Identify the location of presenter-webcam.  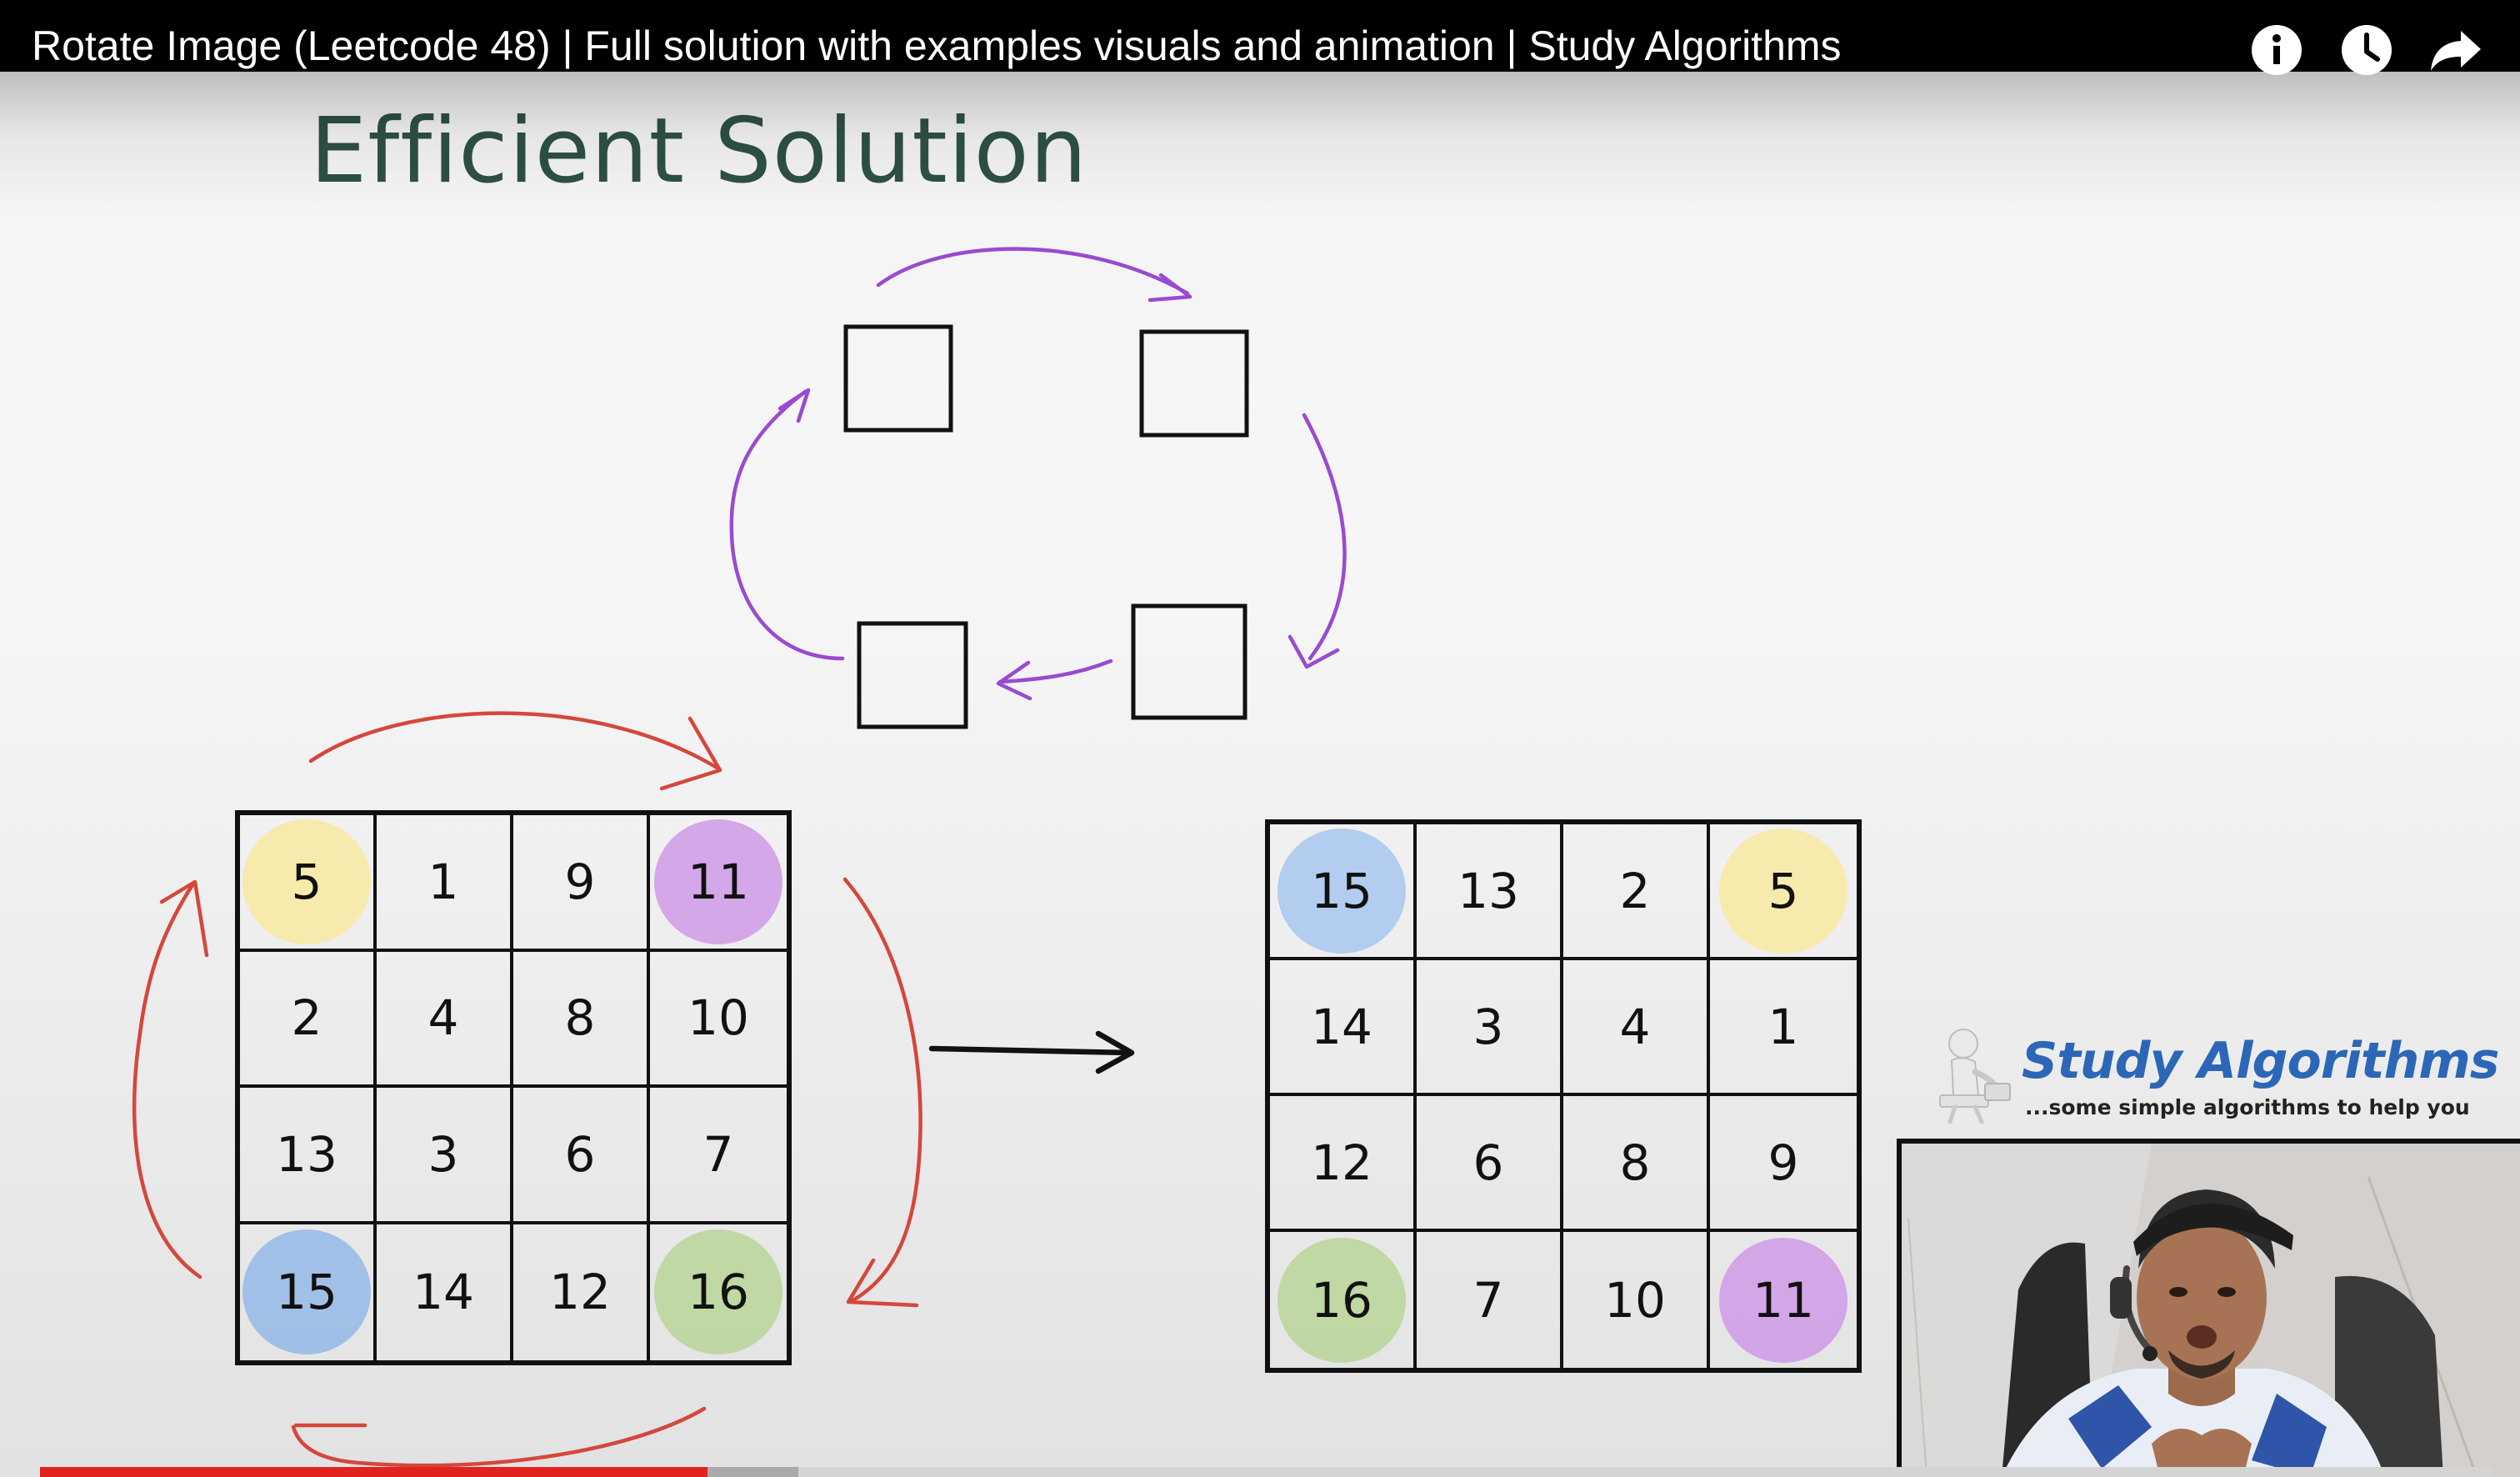
(2208, 1308).